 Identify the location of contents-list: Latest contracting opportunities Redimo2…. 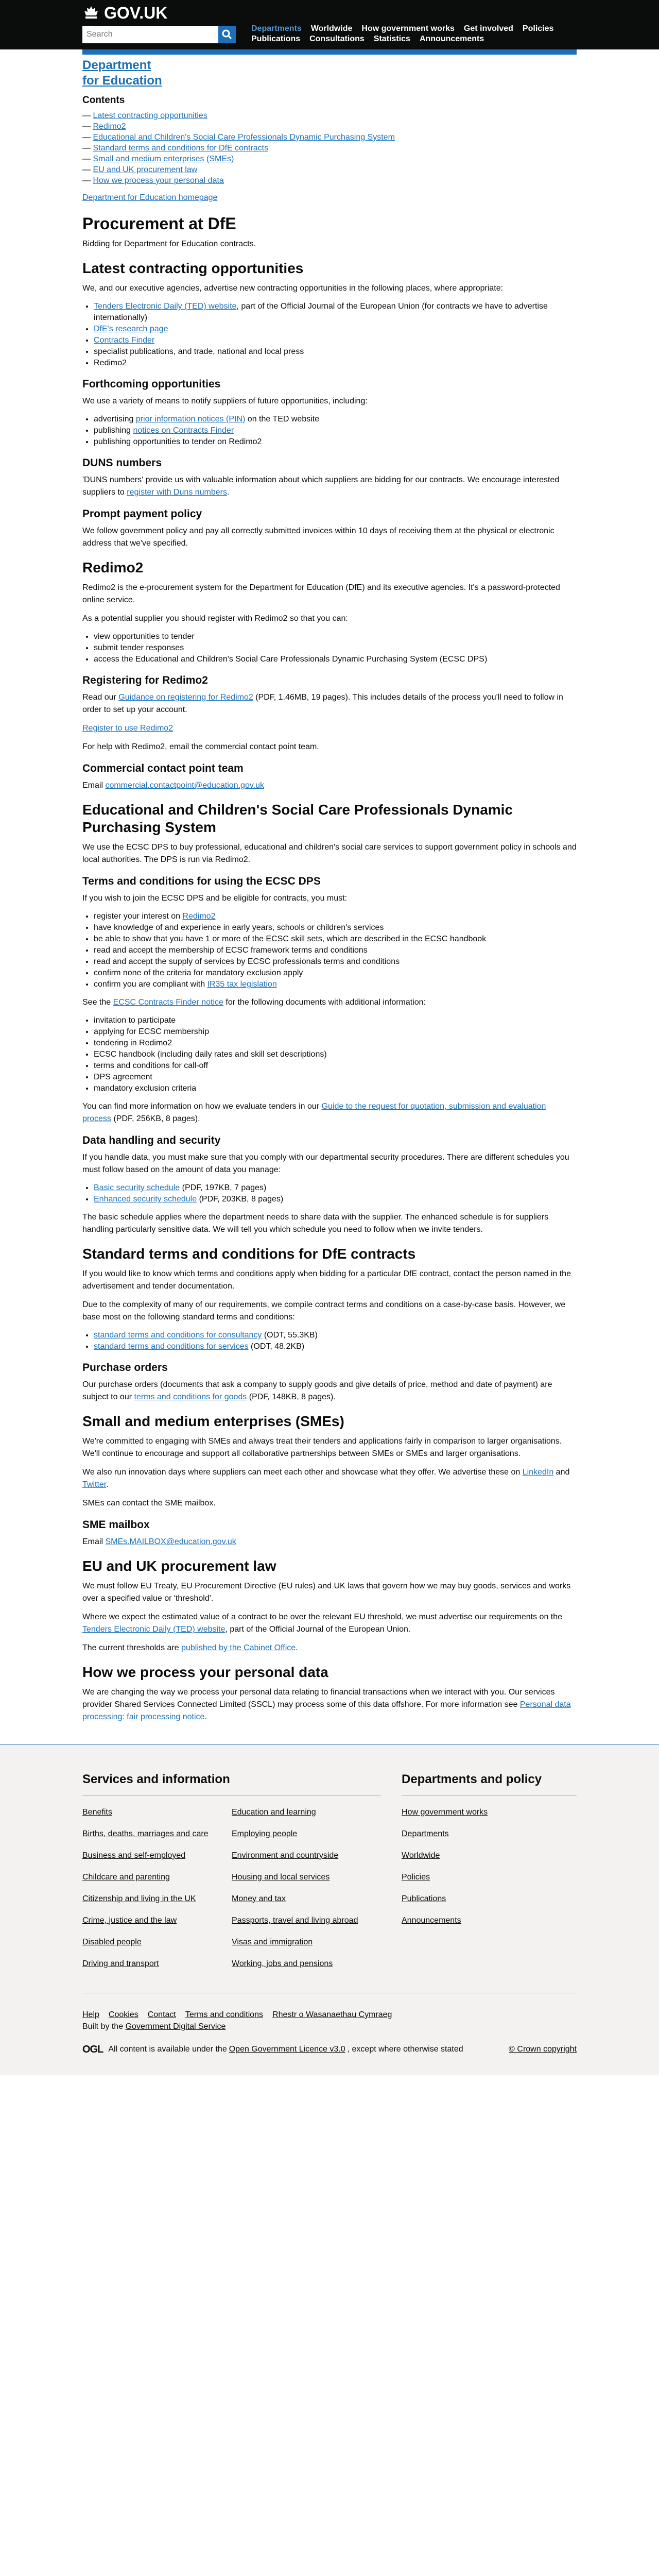
(329, 148).